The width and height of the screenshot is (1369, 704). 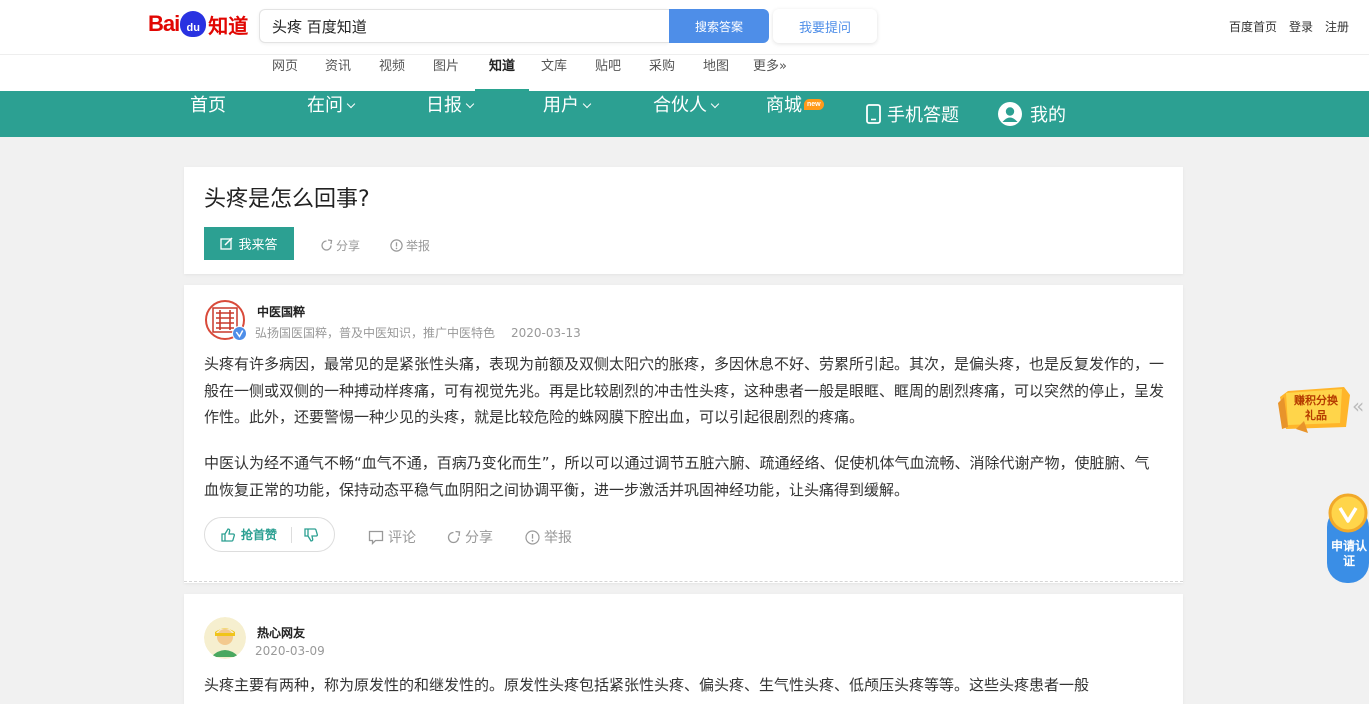 I want to click on search-answer-button: 搜索答案, so click(x=719, y=26).